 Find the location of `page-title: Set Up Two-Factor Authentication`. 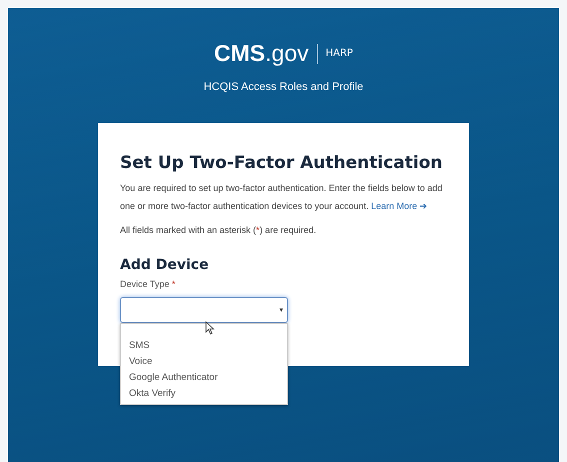

page-title: Set Up Two-Factor Authentication is located at coordinates (282, 163).